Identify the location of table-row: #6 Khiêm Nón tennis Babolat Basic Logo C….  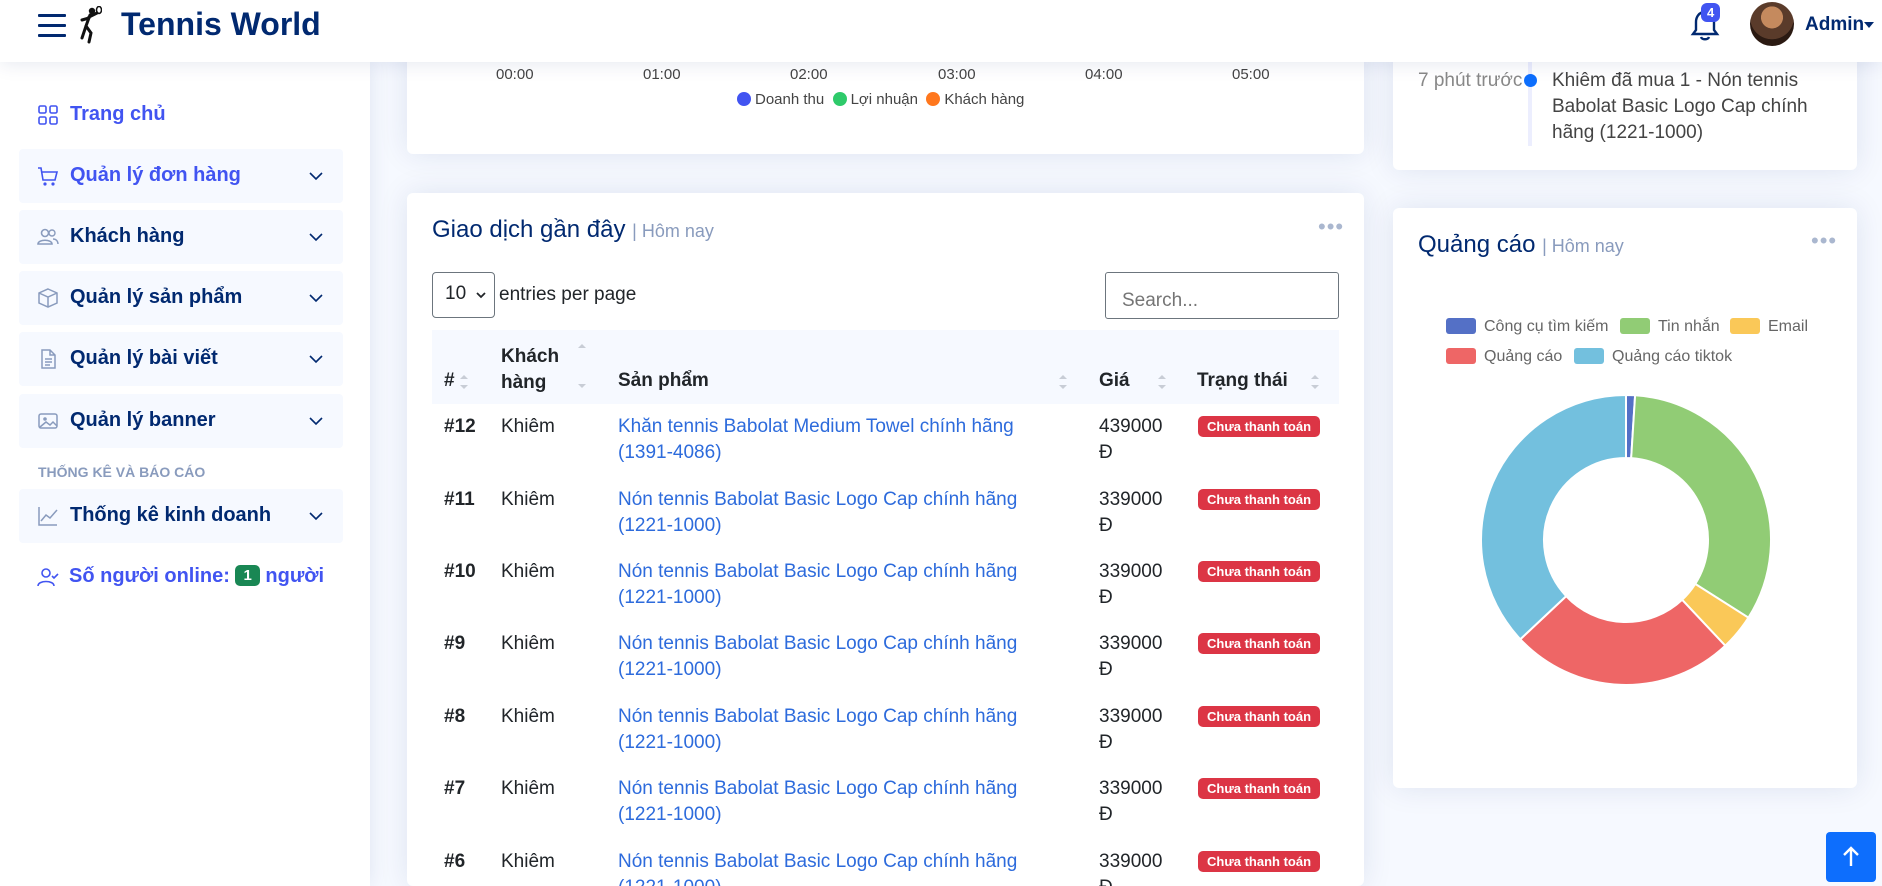
(885, 862).